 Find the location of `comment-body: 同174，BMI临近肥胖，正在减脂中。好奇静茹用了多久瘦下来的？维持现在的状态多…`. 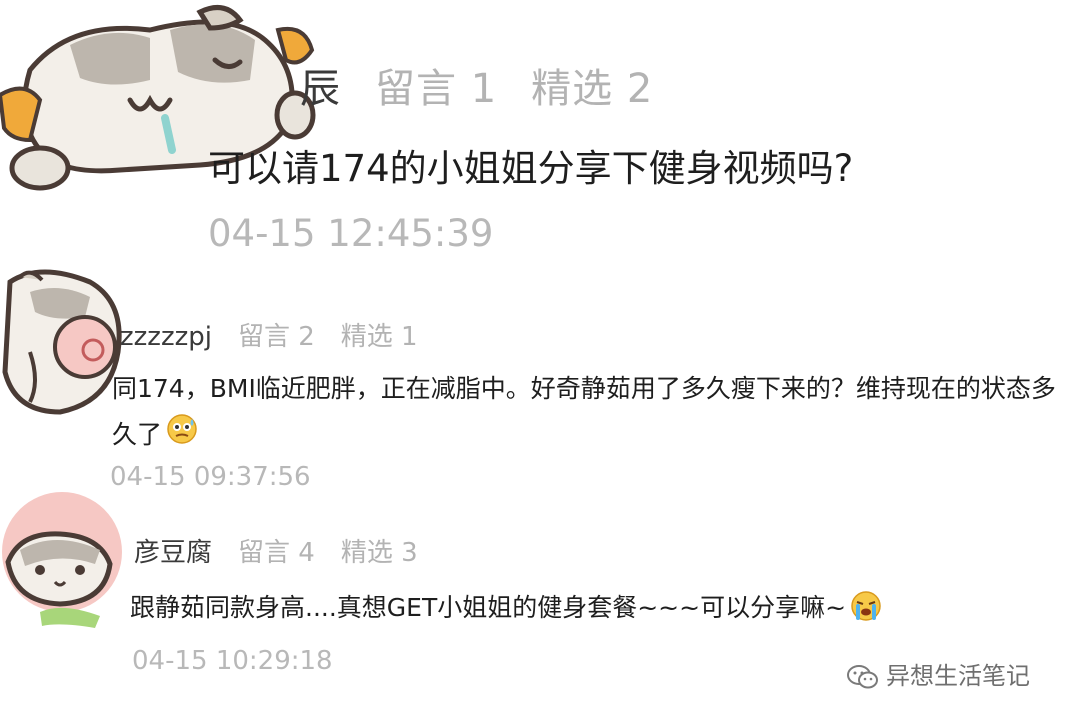

comment-body: 同174，BMI临近肥胖，正在减脂中。好奇静茹用了多久瘦下来的？维持现在的状态多… is located at coordinates (592, 413).